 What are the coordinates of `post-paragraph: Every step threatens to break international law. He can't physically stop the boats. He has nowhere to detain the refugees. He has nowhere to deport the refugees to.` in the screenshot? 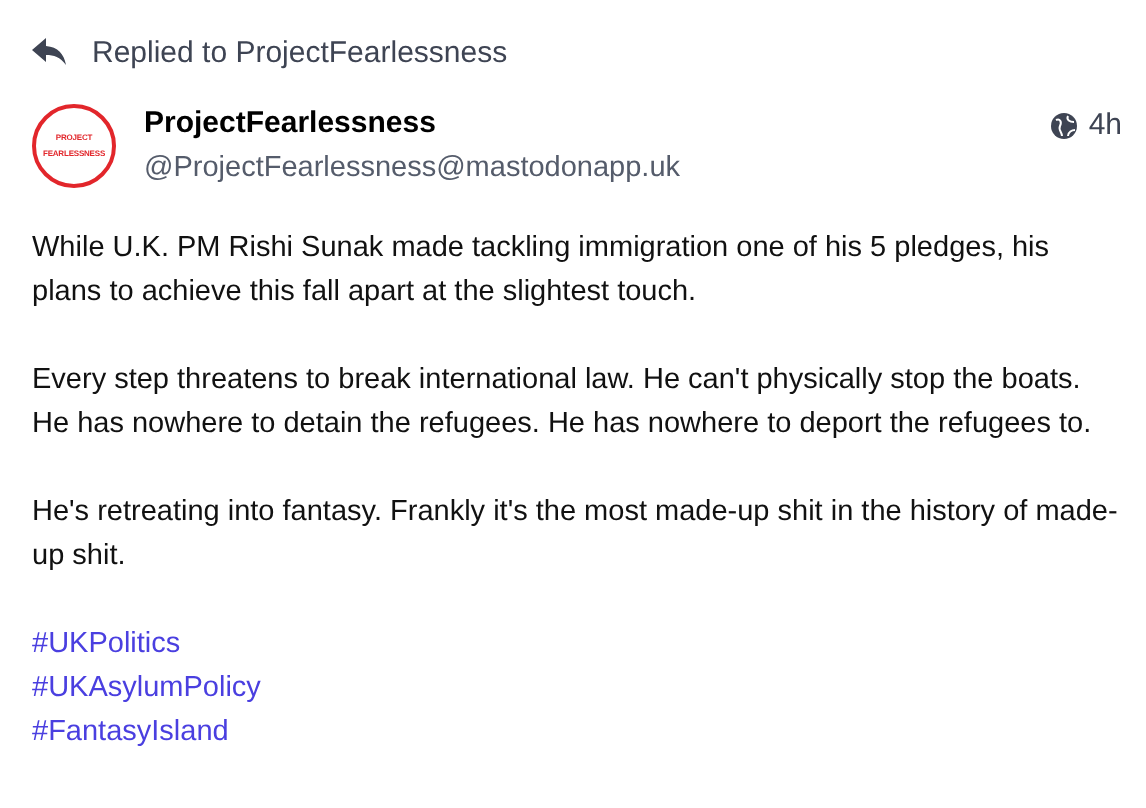 It's located at (563, 403).